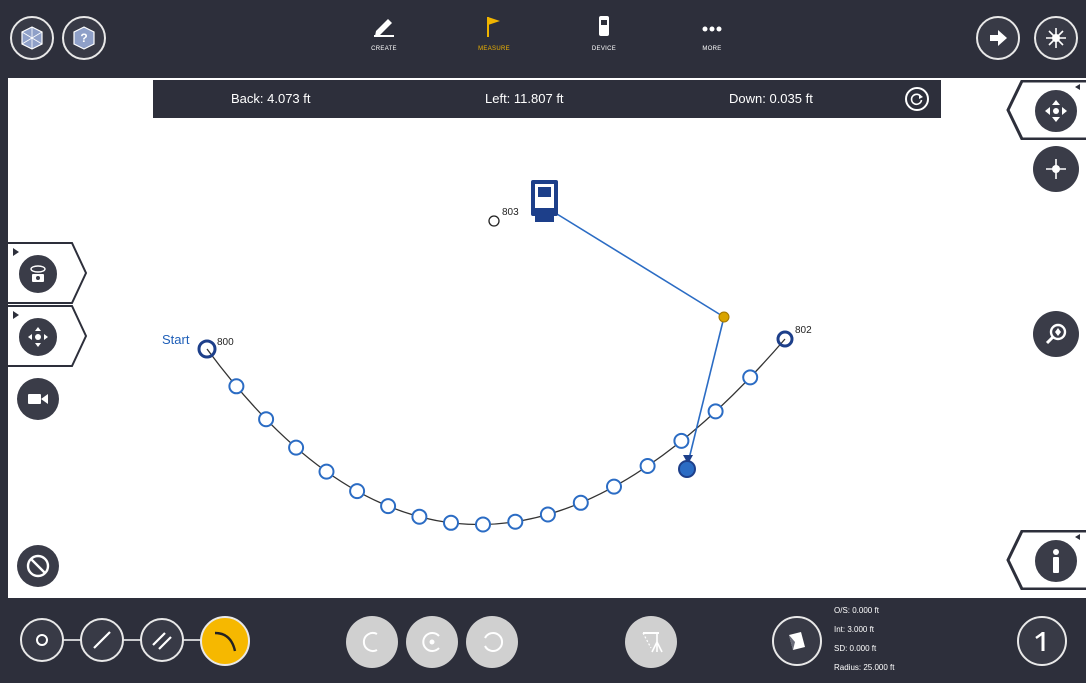 The width and height of the screenshot is (1086, 683). Describe the element at coordinates (544, 201) in the screenshot. I see `total-station-icon` at that location.